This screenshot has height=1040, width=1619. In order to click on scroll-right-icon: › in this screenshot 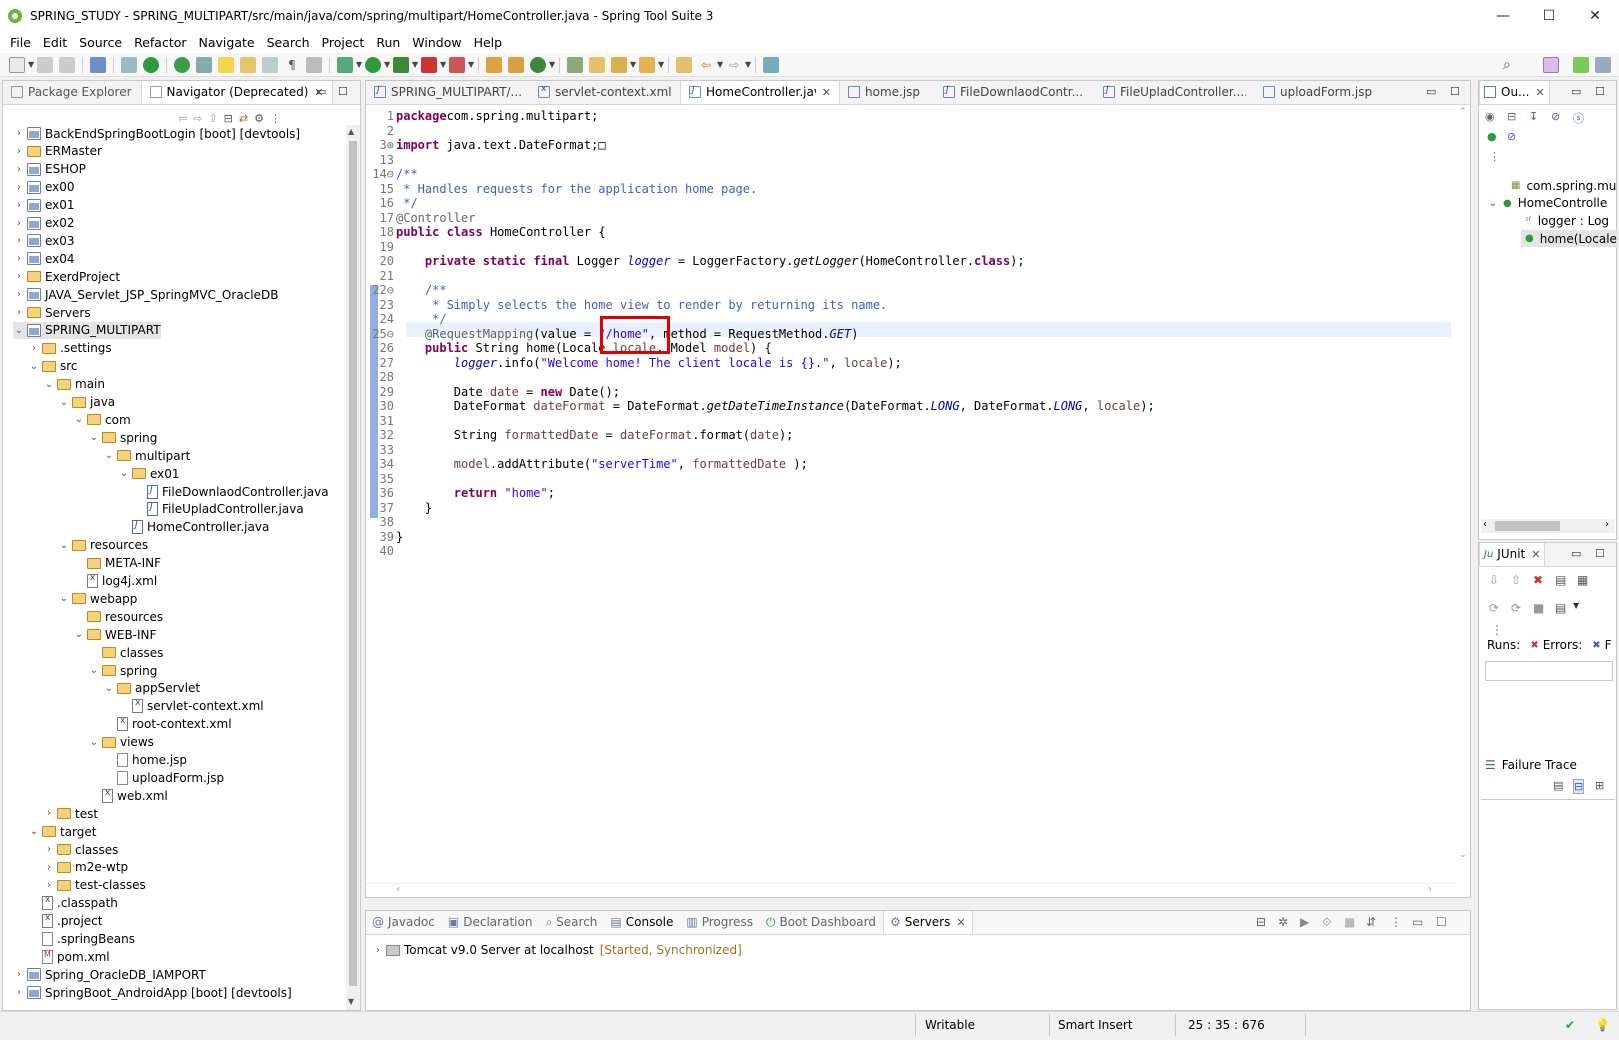, I will do `click(1430, 889)`.